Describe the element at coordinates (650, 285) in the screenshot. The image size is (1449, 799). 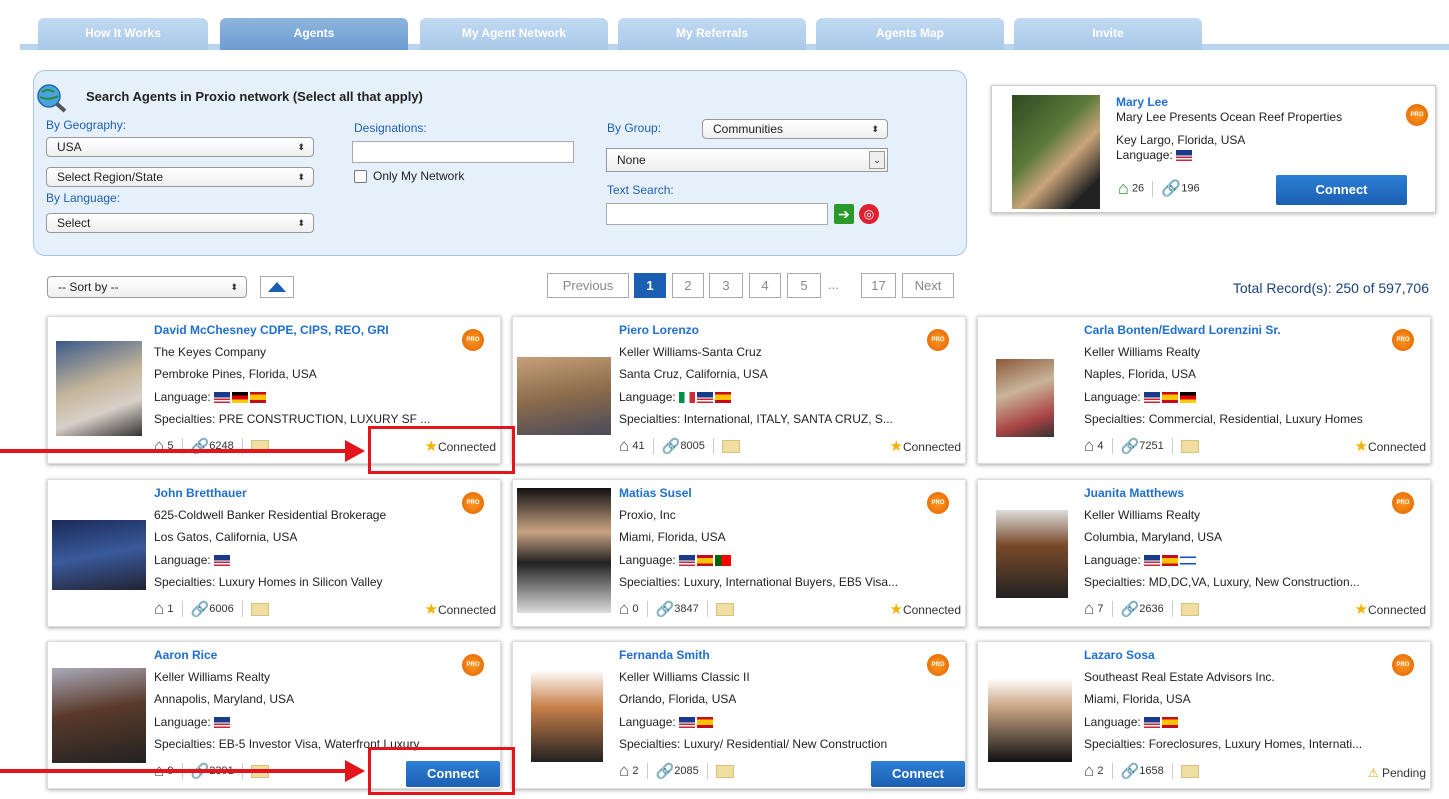
I see `pagination-page-1: 1` at that location.